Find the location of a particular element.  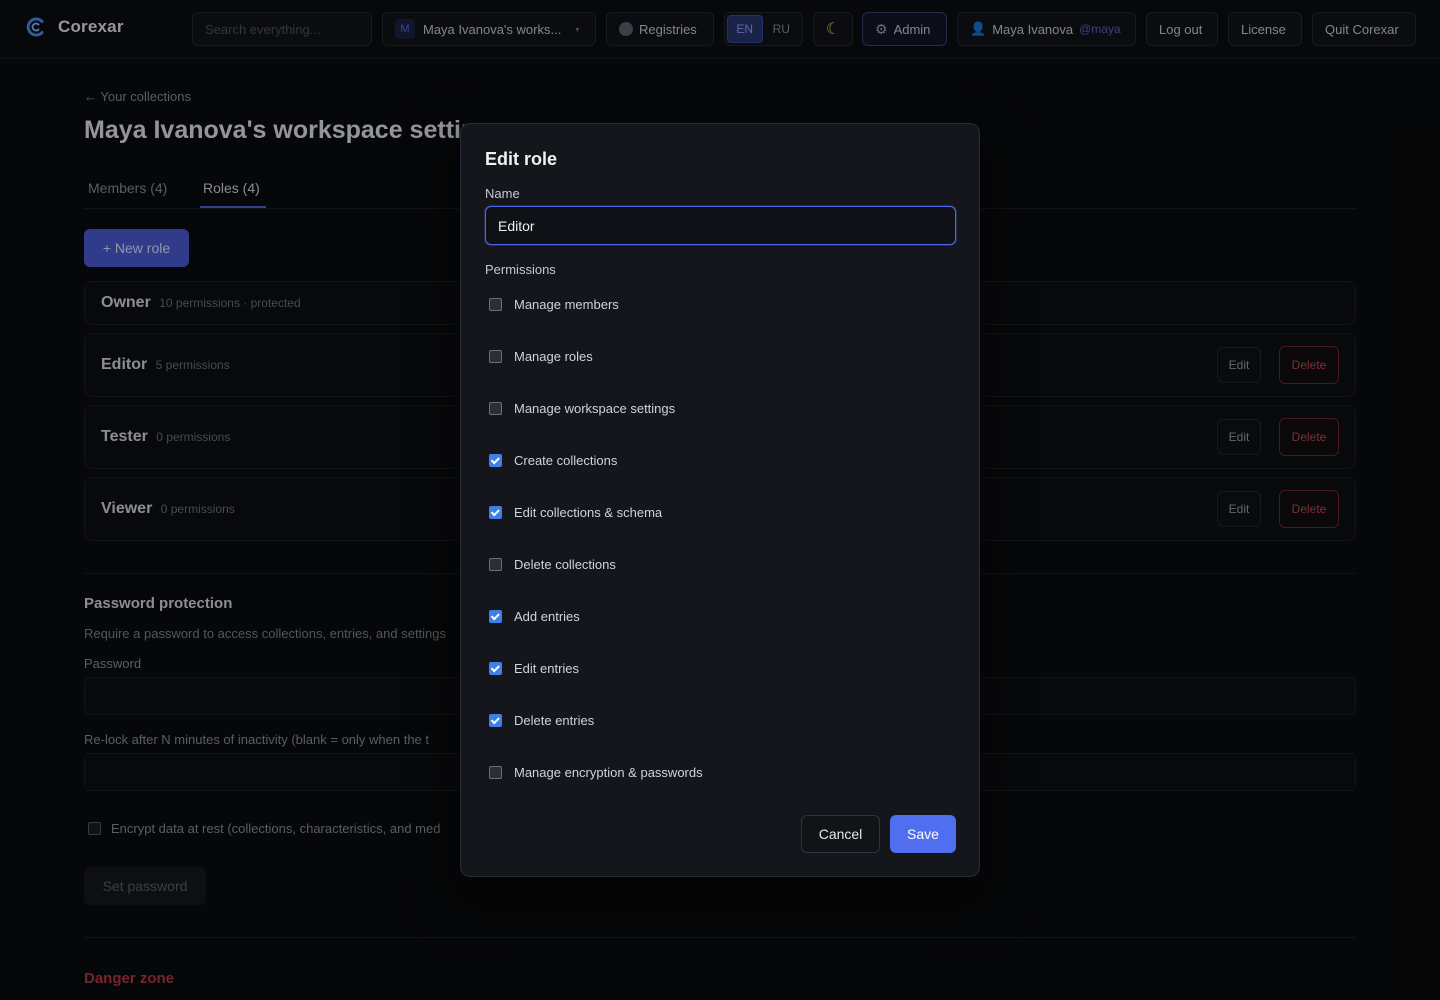

permission-option: Edit collections & schema is located at coordinates (575, 512).